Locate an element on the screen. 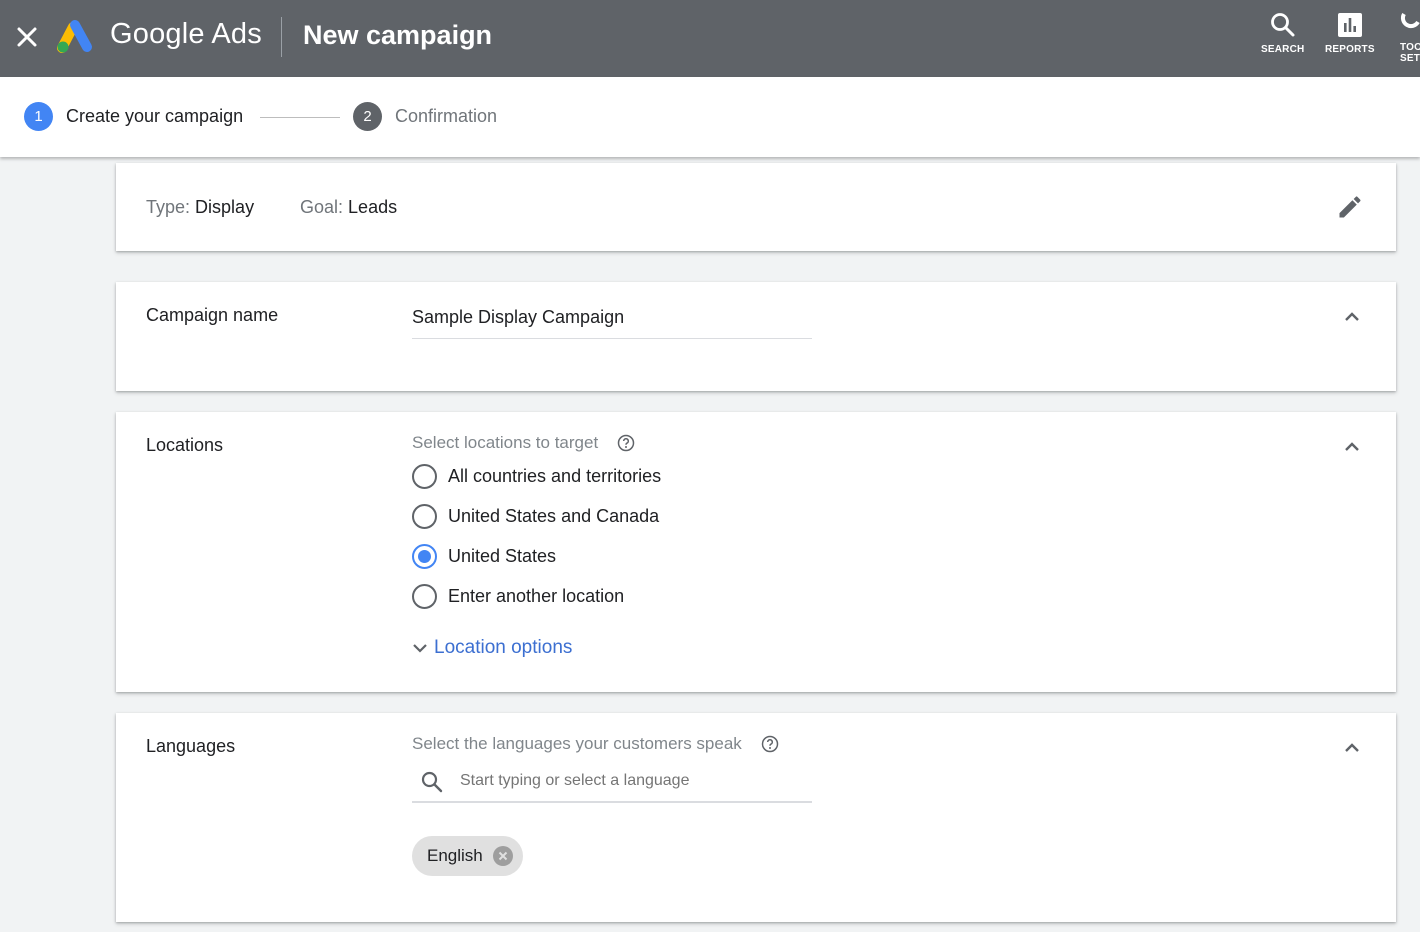 The image size is (1420, 932). goal-key: Goal: is located at coordinates (322, 207).